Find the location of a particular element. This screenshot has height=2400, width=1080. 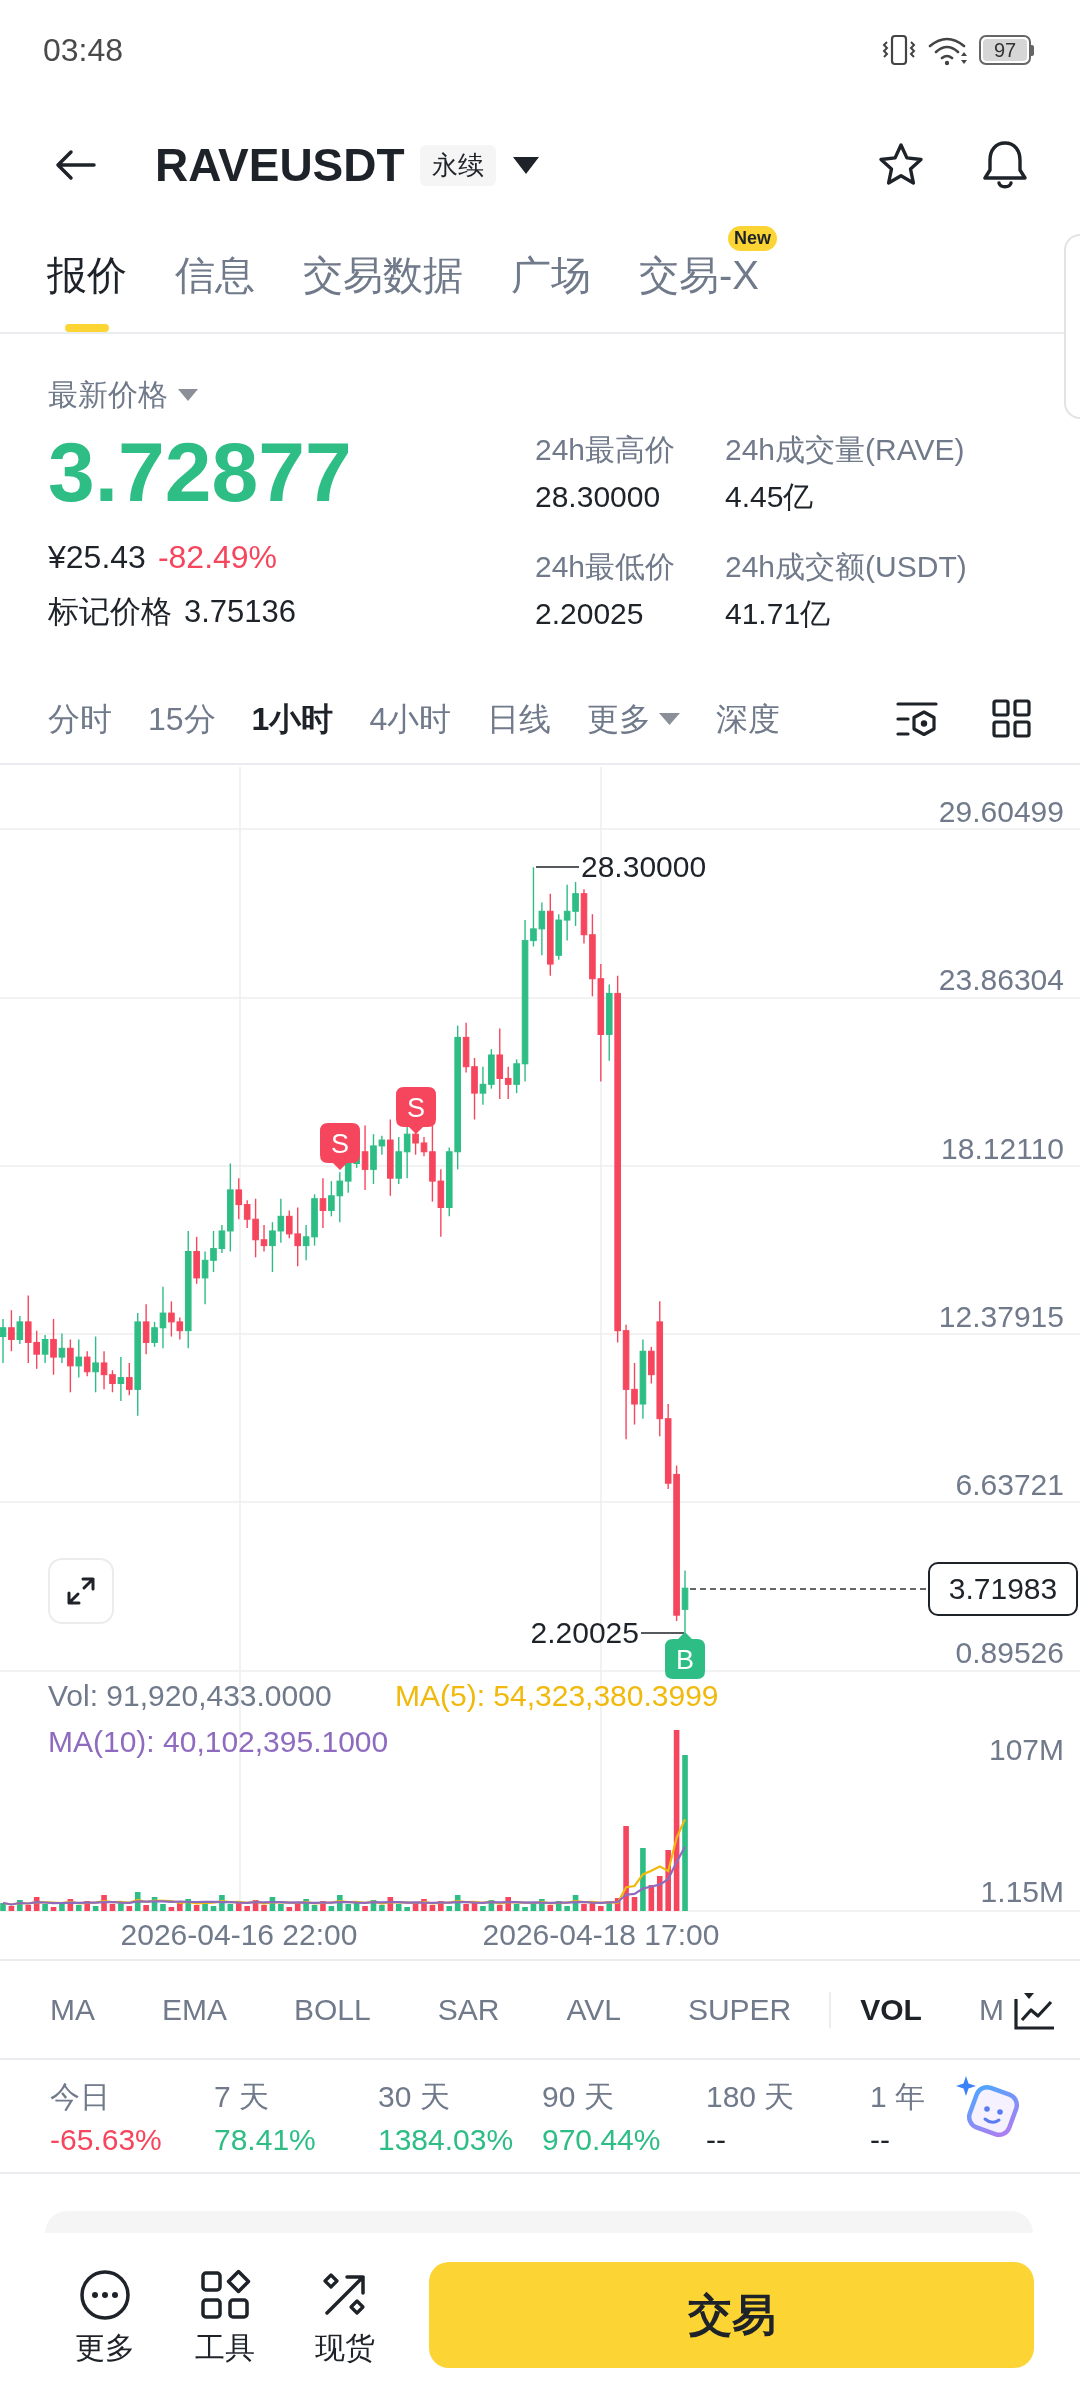

tab: 交易数据 is located at coordinates (383, 275).